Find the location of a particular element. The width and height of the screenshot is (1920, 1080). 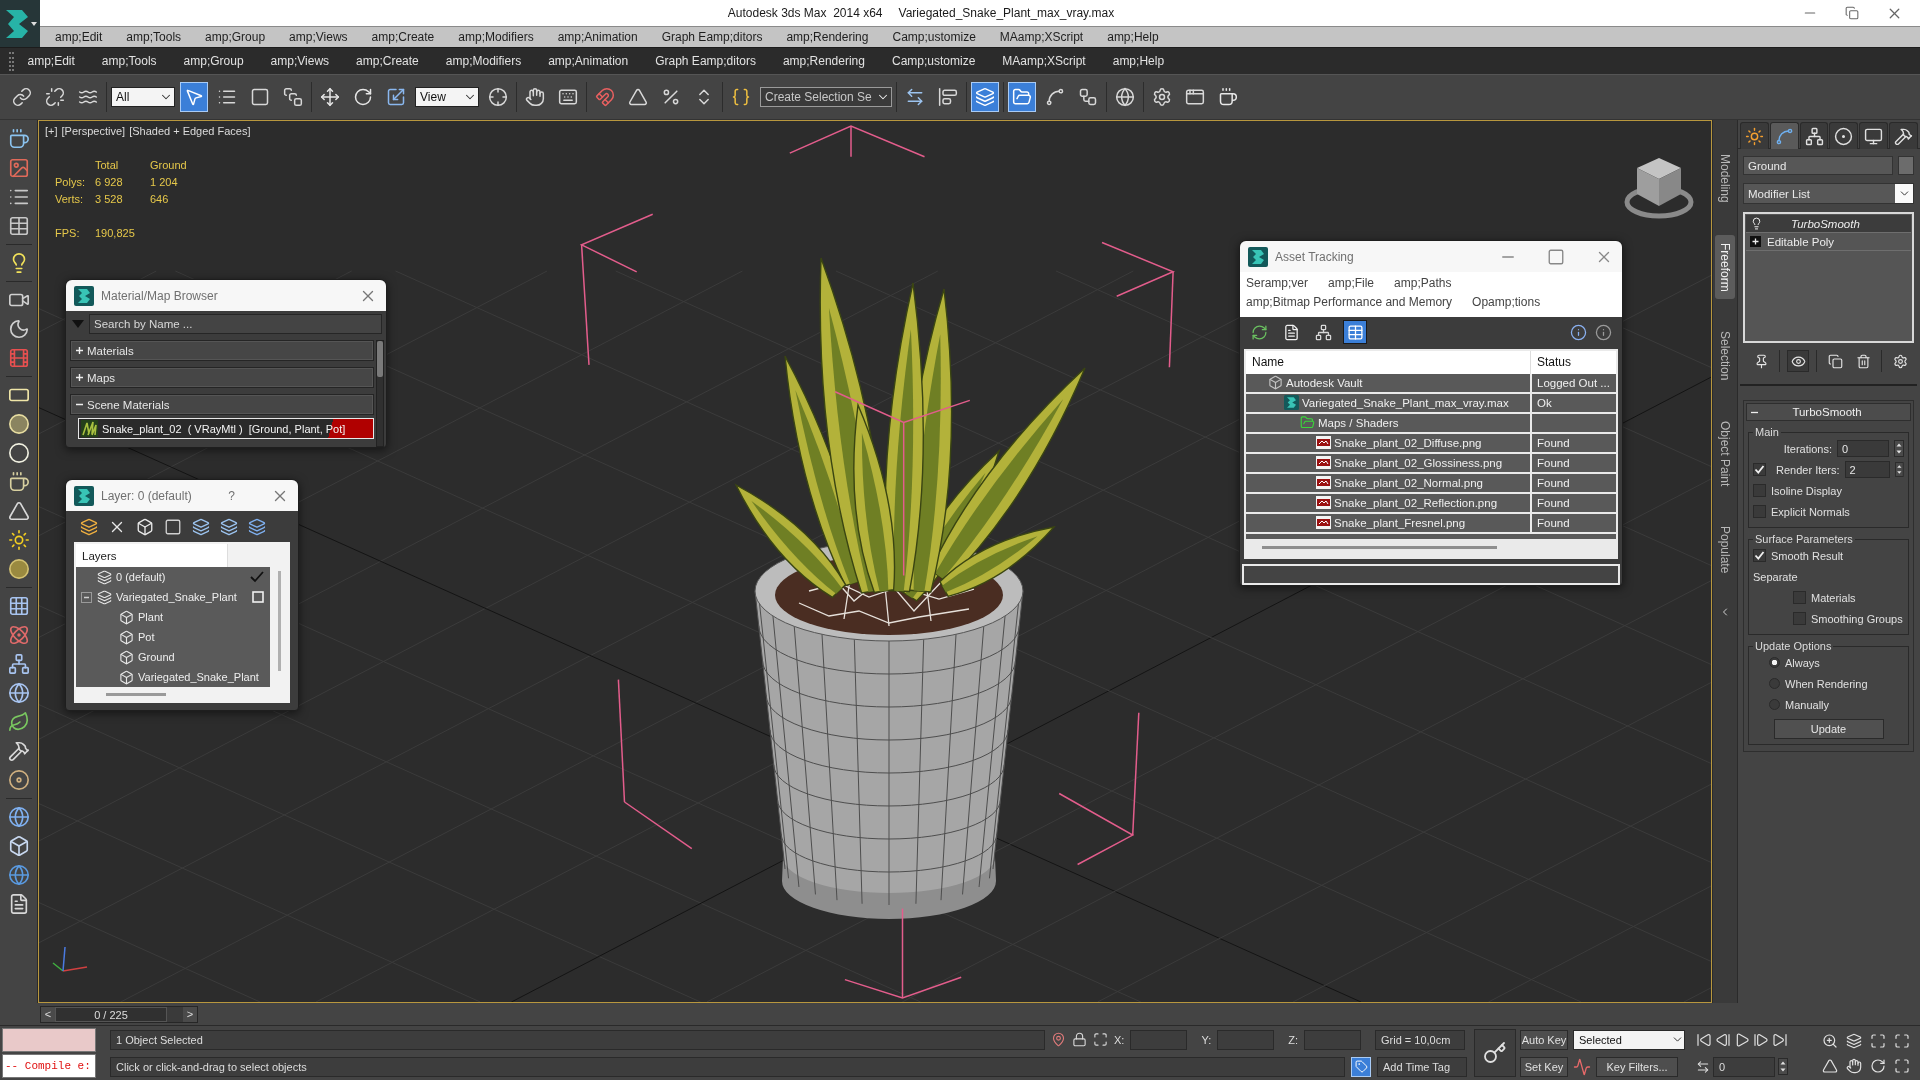

grid-icon is located at coordinates (18, 606).